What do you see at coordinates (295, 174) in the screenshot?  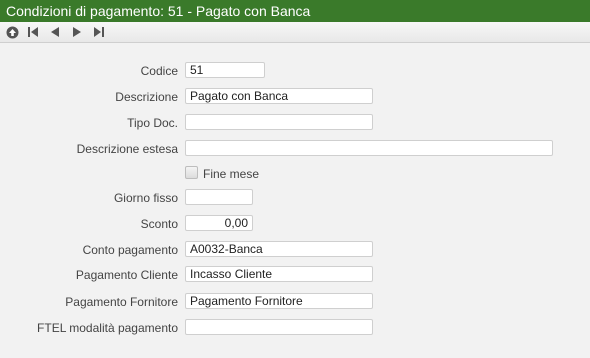 I see `row-fine-mese: Fine mese` at bounding box center [295, 174].